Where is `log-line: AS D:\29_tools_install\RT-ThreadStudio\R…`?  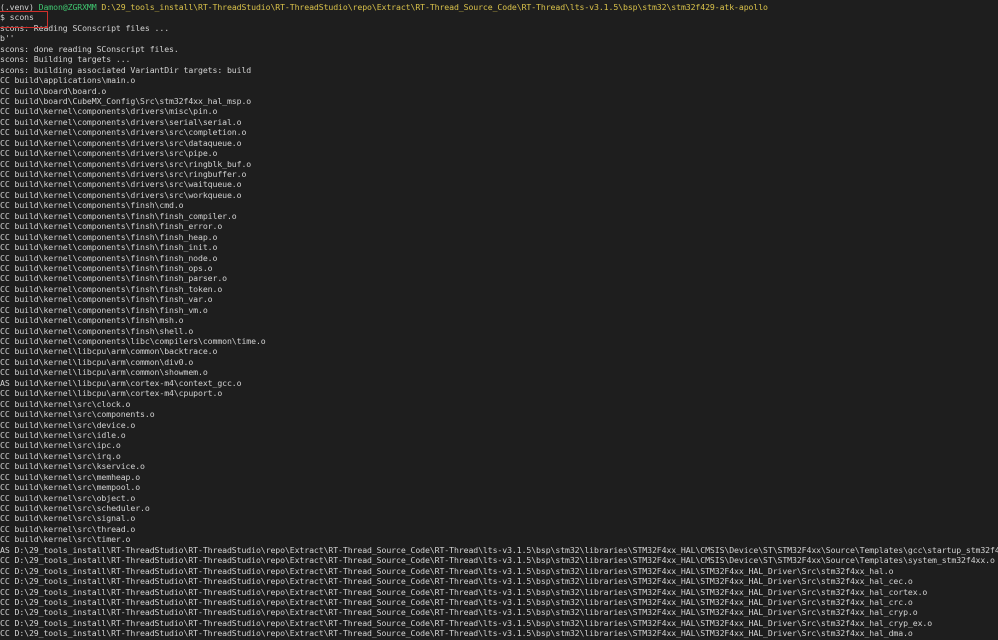
log-line: AS D:\29_tools_install\RT-ThreadStudio\R… is located at coordinates (499, 549).